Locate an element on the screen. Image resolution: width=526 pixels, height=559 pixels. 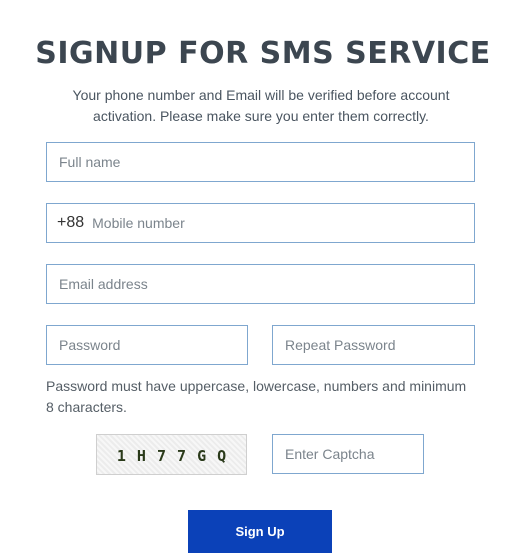
full-name-input is located at coordinates (260, 162).